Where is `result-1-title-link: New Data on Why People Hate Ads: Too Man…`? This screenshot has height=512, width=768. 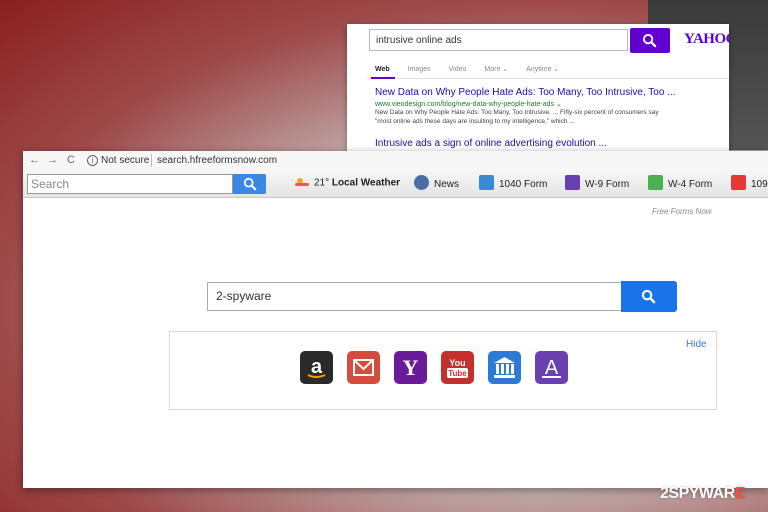 result-1-title-link: New Data on Why People Hate Ads: Too Man… is located at coordinates (525, 92).